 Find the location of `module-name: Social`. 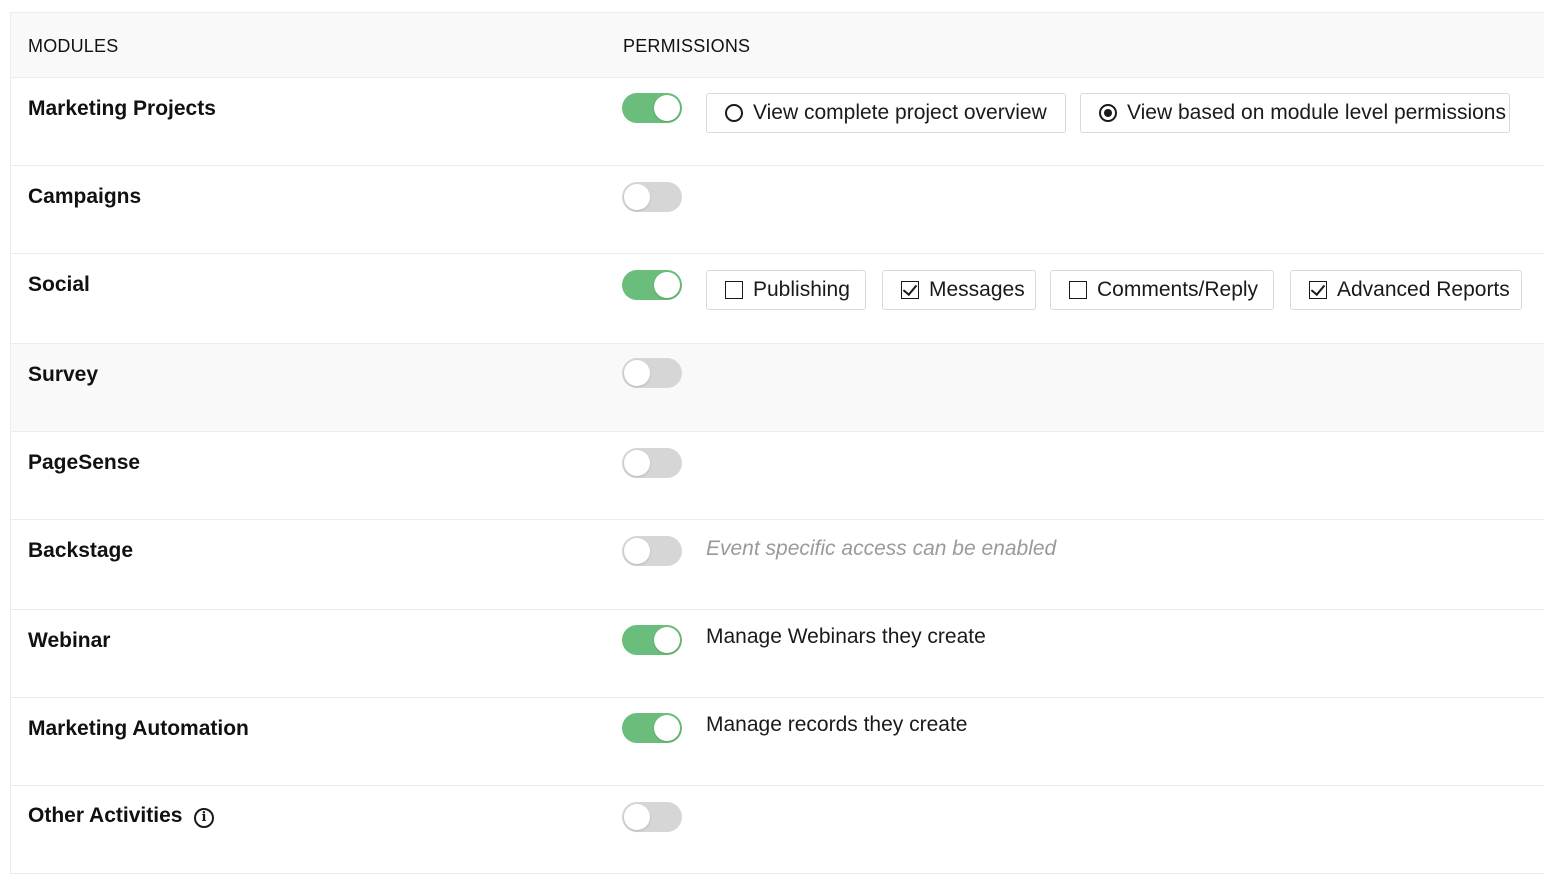

module-name: Social is located at coordinates (59, 284).